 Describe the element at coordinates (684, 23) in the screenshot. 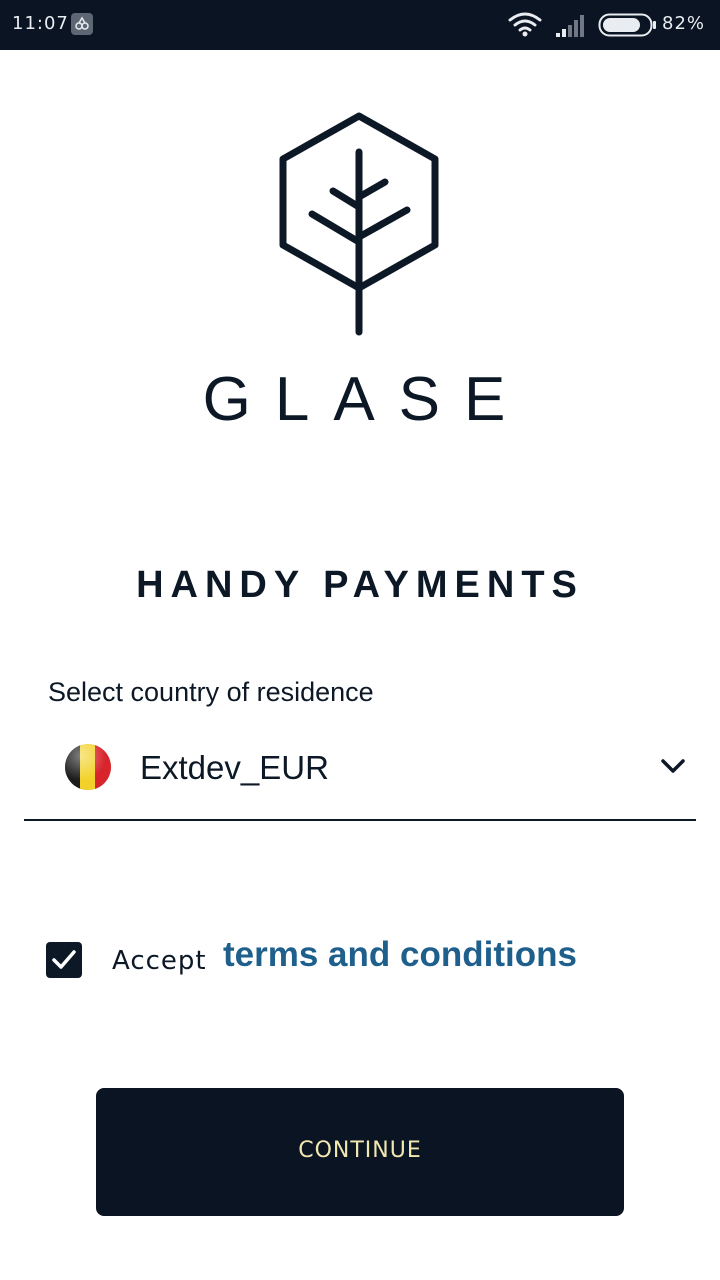

I see `battery-percent: 82%` at that location.